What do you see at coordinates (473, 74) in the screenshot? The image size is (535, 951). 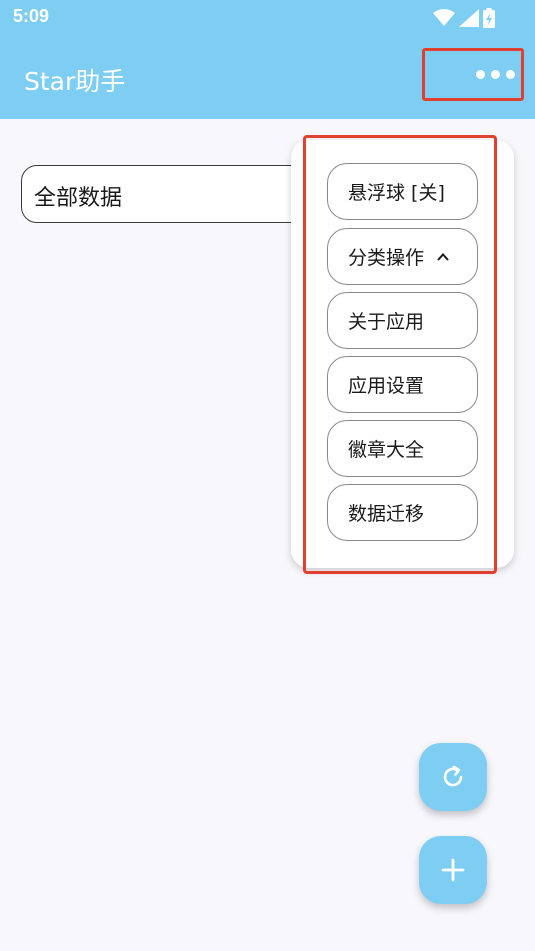 I see `more-options-button` at bounding box center [473, 74].